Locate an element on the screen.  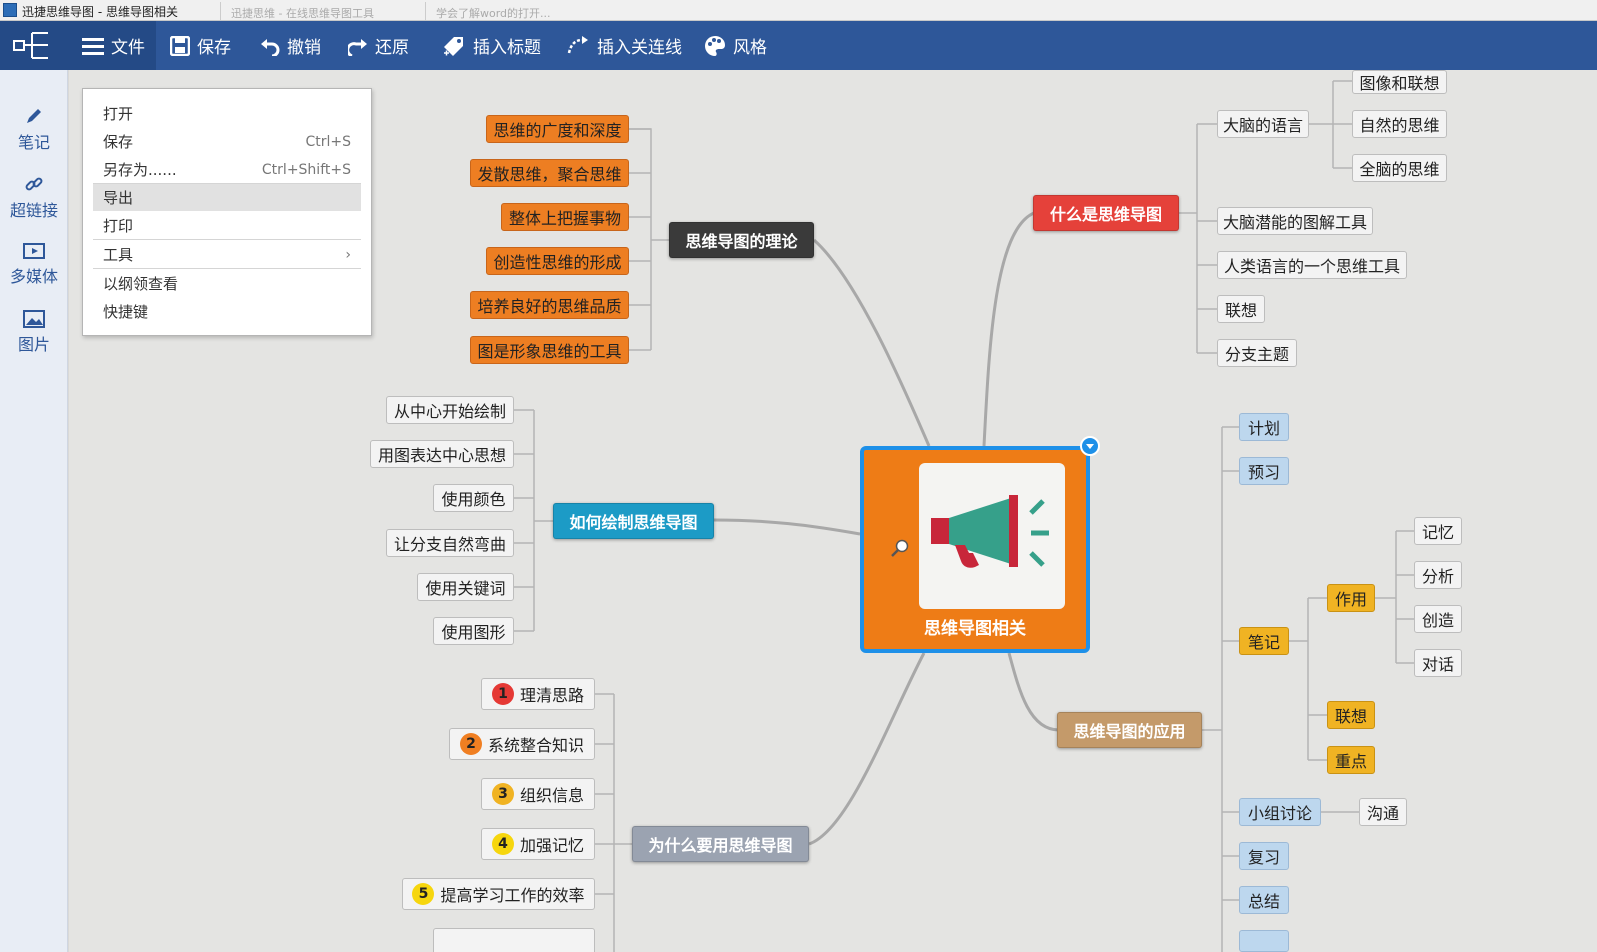
why-node-label: 组织信息 is located at coordinates (551, 795).